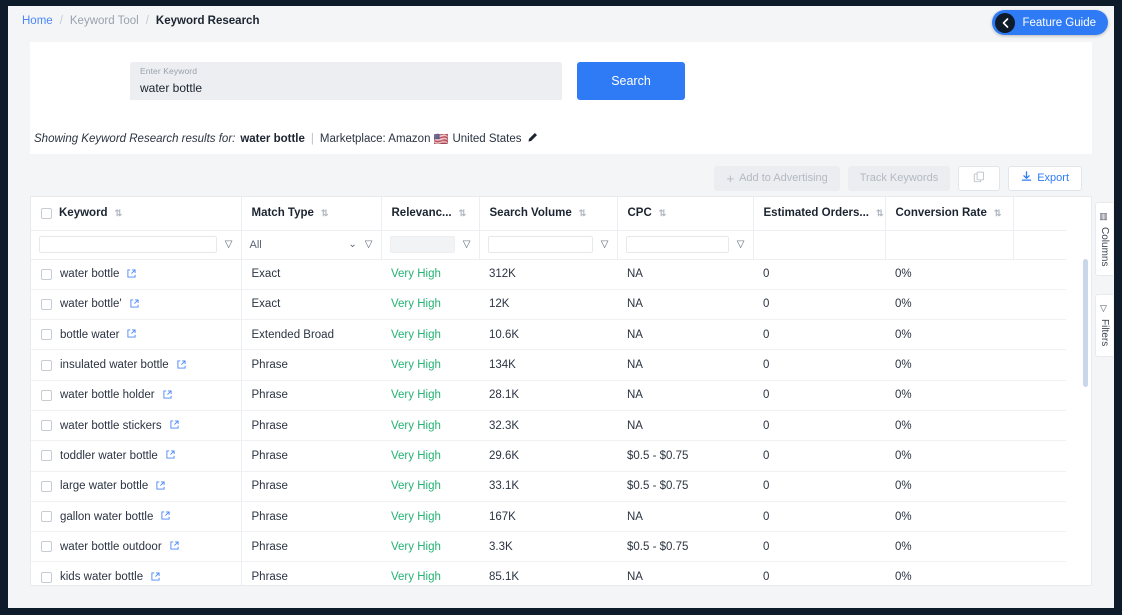 Image resolution: width=1122 pixels, height=615 pixels. What do you see at coordinates (548, 305) in the screenshot?
I see `table-row: water bottle' Exact Very High 12K NA 0 0%` at bounding box center [548, 305].